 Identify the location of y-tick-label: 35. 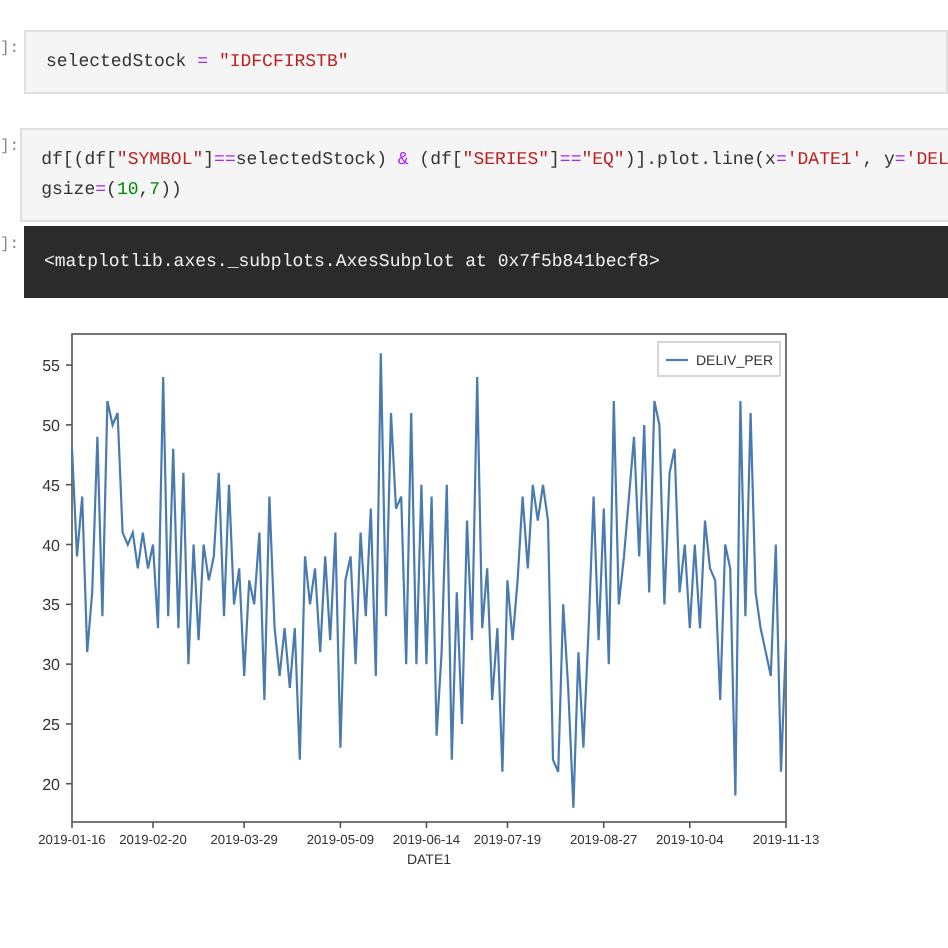
(51, 605).